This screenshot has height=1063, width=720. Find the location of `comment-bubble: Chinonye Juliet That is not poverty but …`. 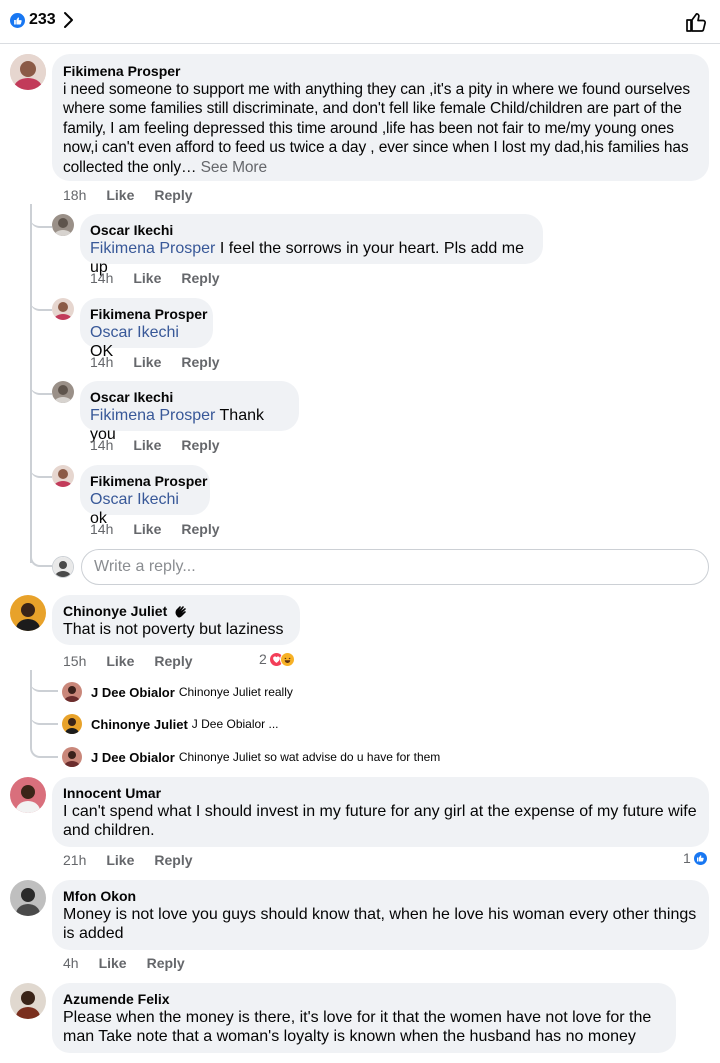

comment-bubble: Chinonye Juliet That is not poverty but … is located at coordinates (176, 620).